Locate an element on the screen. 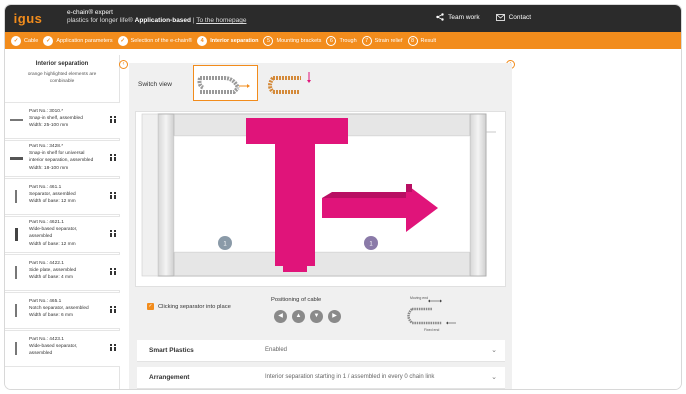 The image size is (686, 394). step-label: Cable is located at coordinates (31, 40).